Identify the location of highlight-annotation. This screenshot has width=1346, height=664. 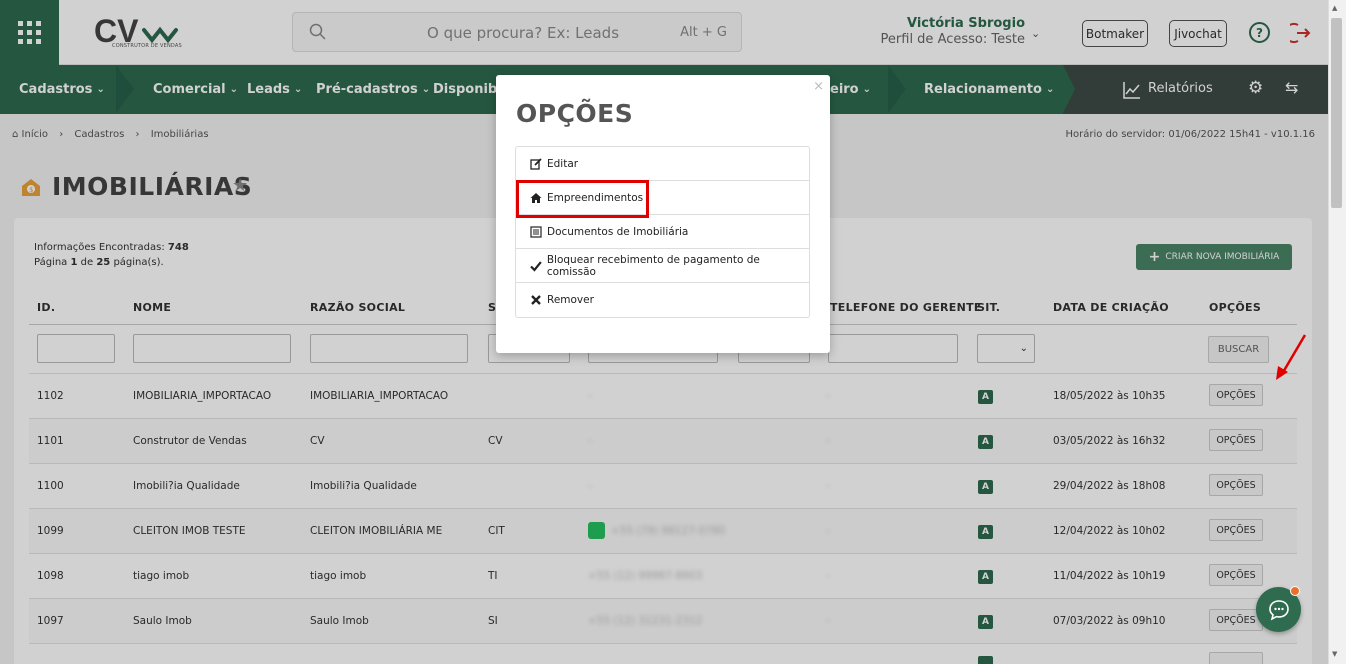
(582, 199).